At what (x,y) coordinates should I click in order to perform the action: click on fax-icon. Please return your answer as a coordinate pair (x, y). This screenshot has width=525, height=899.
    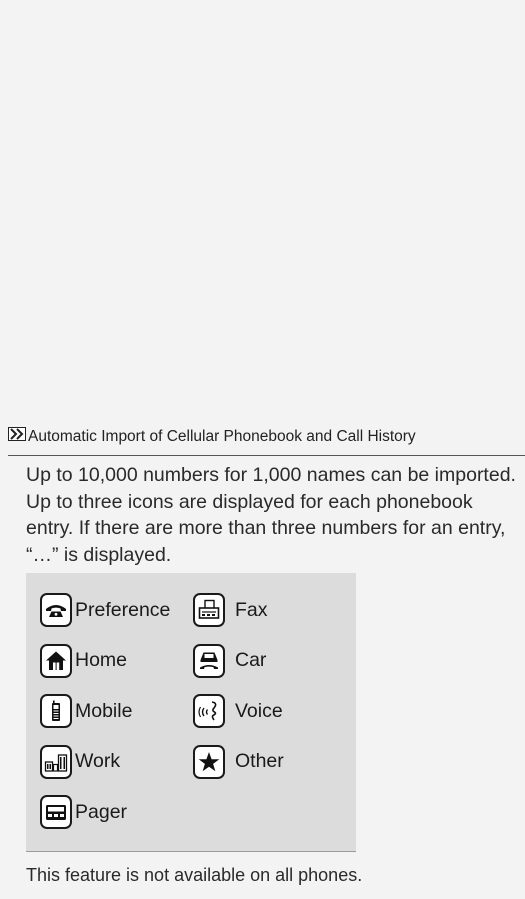
    Looking at the image, I should click on (209, 610).